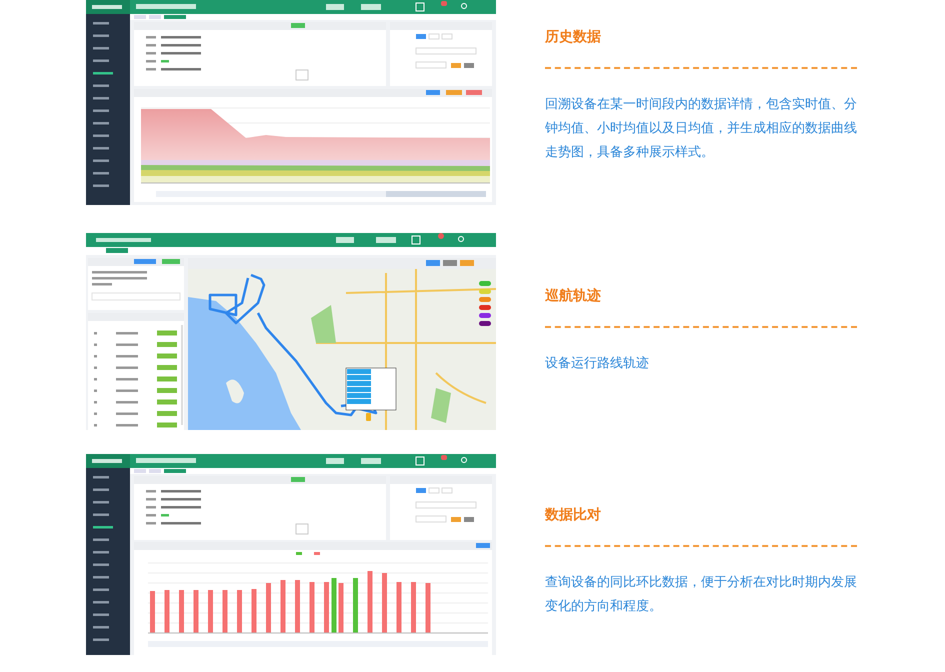  What do you see at coordinates (701, 595) in the screenshot?
I see `feature-description: 查询设备的同比环比数据，便于分析在对比时期内发展变化的方向和程度。` at bounding box center [701, 595].